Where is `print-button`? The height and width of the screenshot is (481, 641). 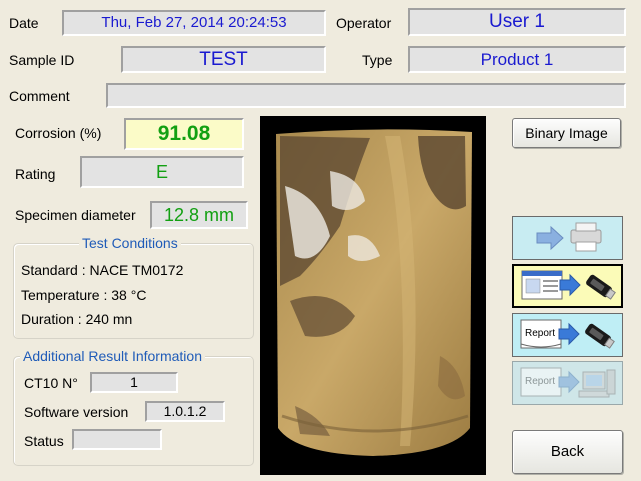 print-button is located at coordinates (567, 238).